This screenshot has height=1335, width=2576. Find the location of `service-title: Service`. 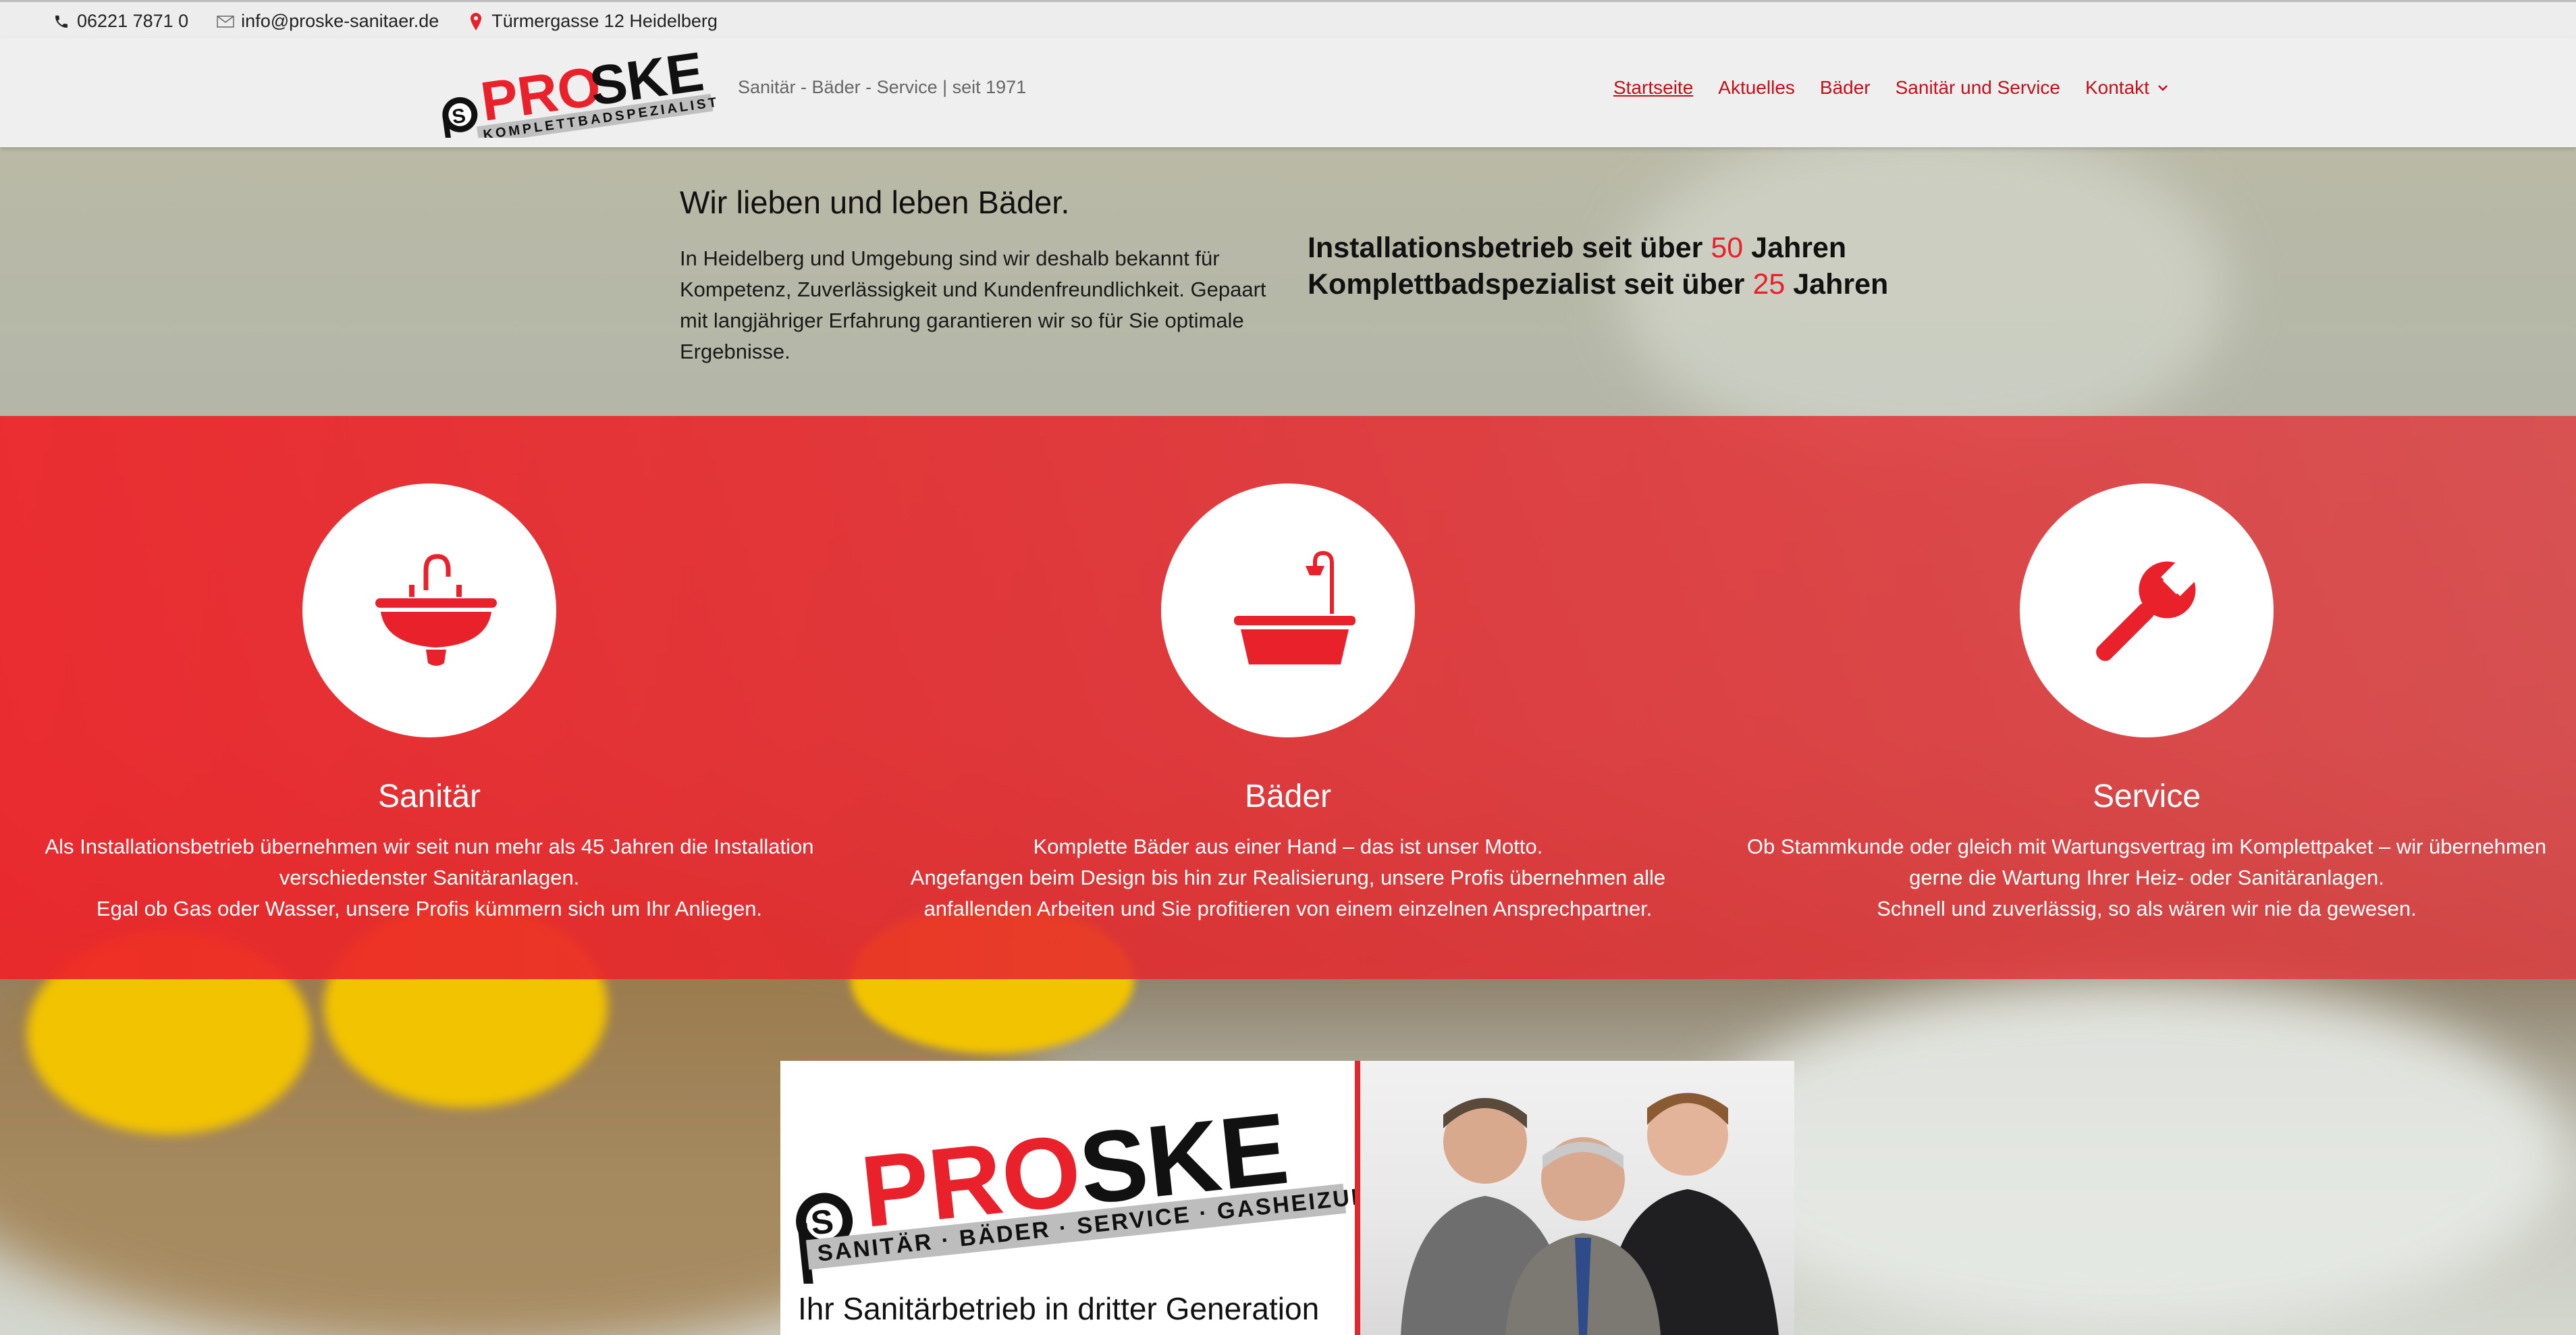

service-title: Service is located at coordinates (2146, 796).